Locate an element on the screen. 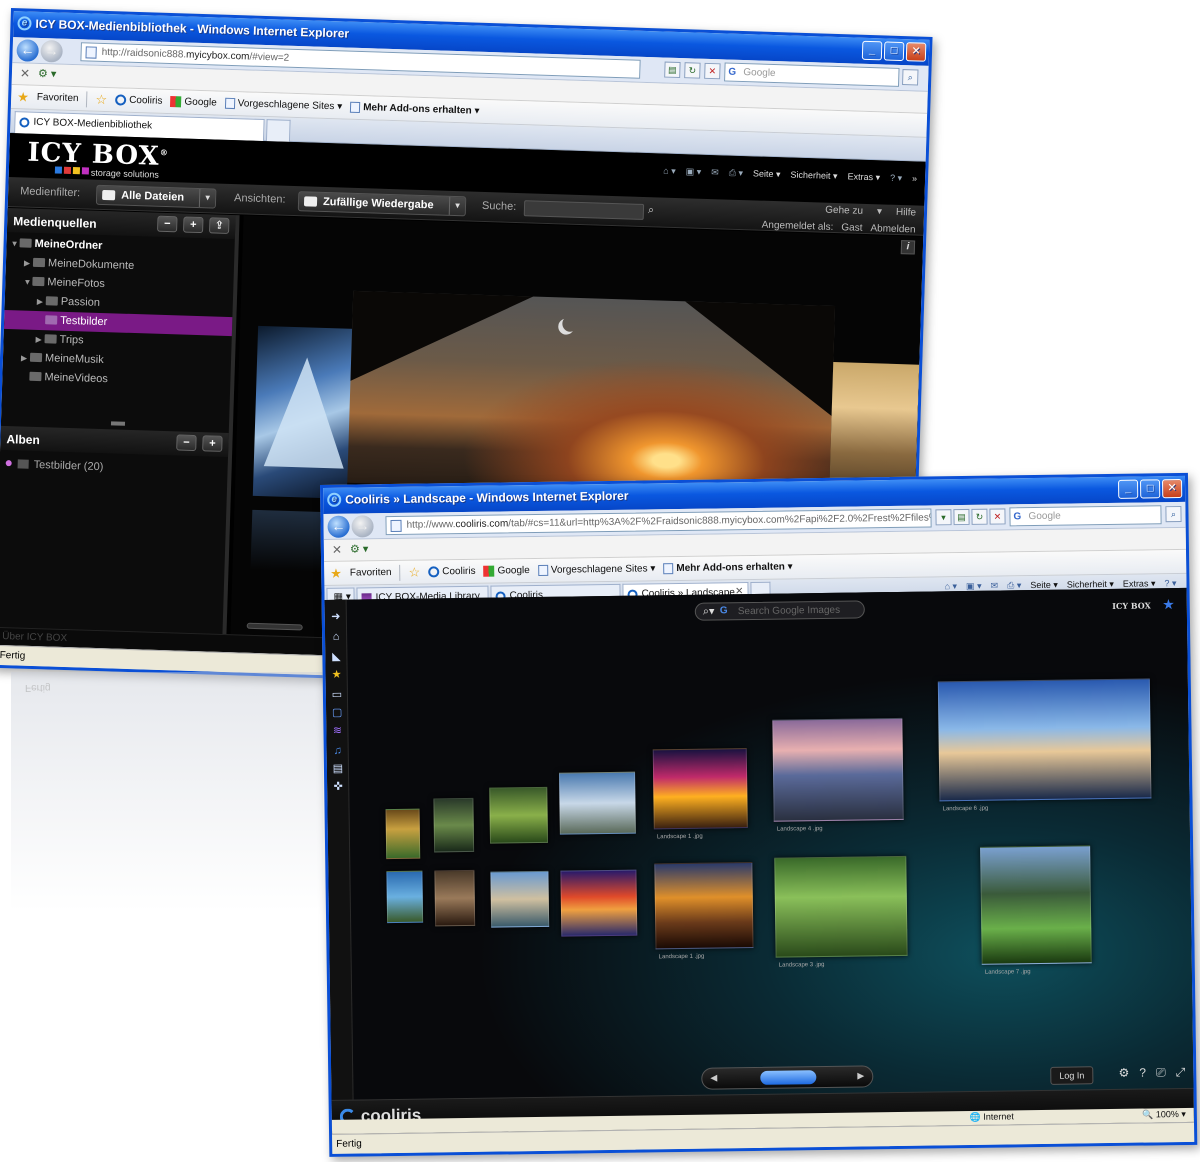  about-link: Über ICY BOX is located at coordinates (34, 637).